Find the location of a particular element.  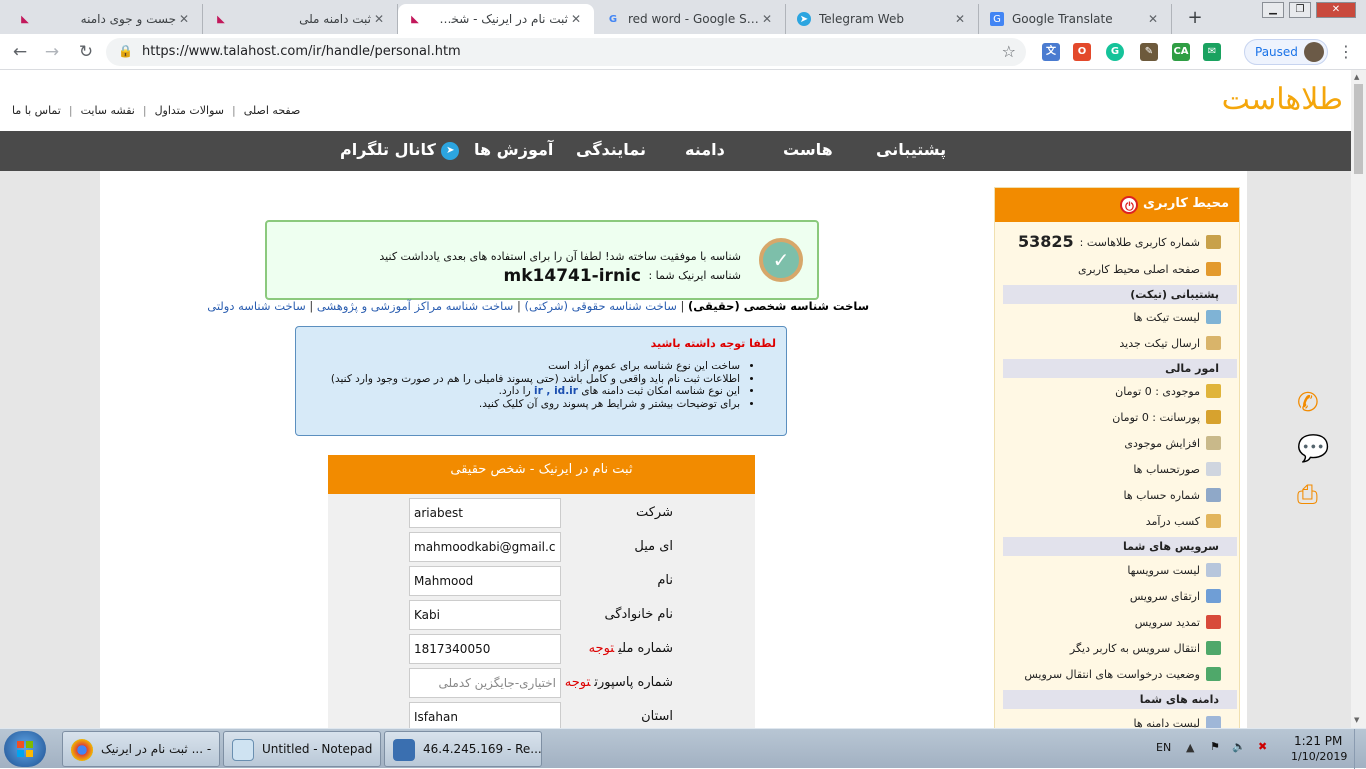

clock-date: 1/10/2019 is located at coordinates (1319, 756).